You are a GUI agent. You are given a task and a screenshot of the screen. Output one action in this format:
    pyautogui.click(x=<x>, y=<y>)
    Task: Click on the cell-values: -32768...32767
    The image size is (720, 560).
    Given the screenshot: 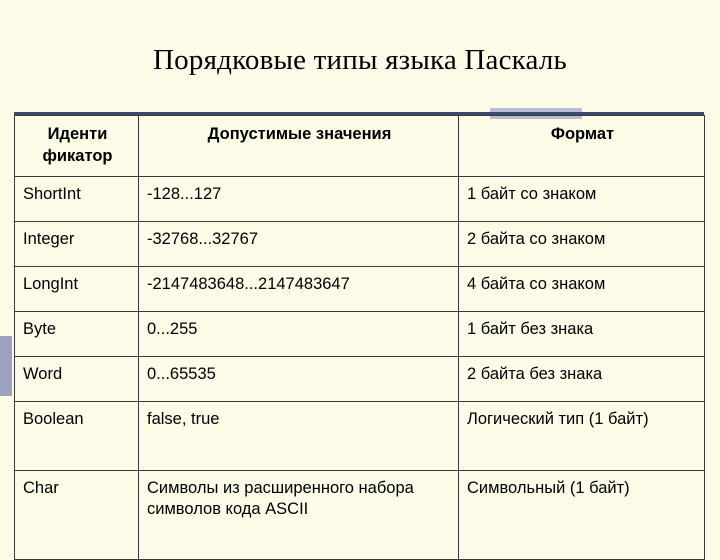 What is the action you would take?
    pyautogui.click(x=298, y=243)
    